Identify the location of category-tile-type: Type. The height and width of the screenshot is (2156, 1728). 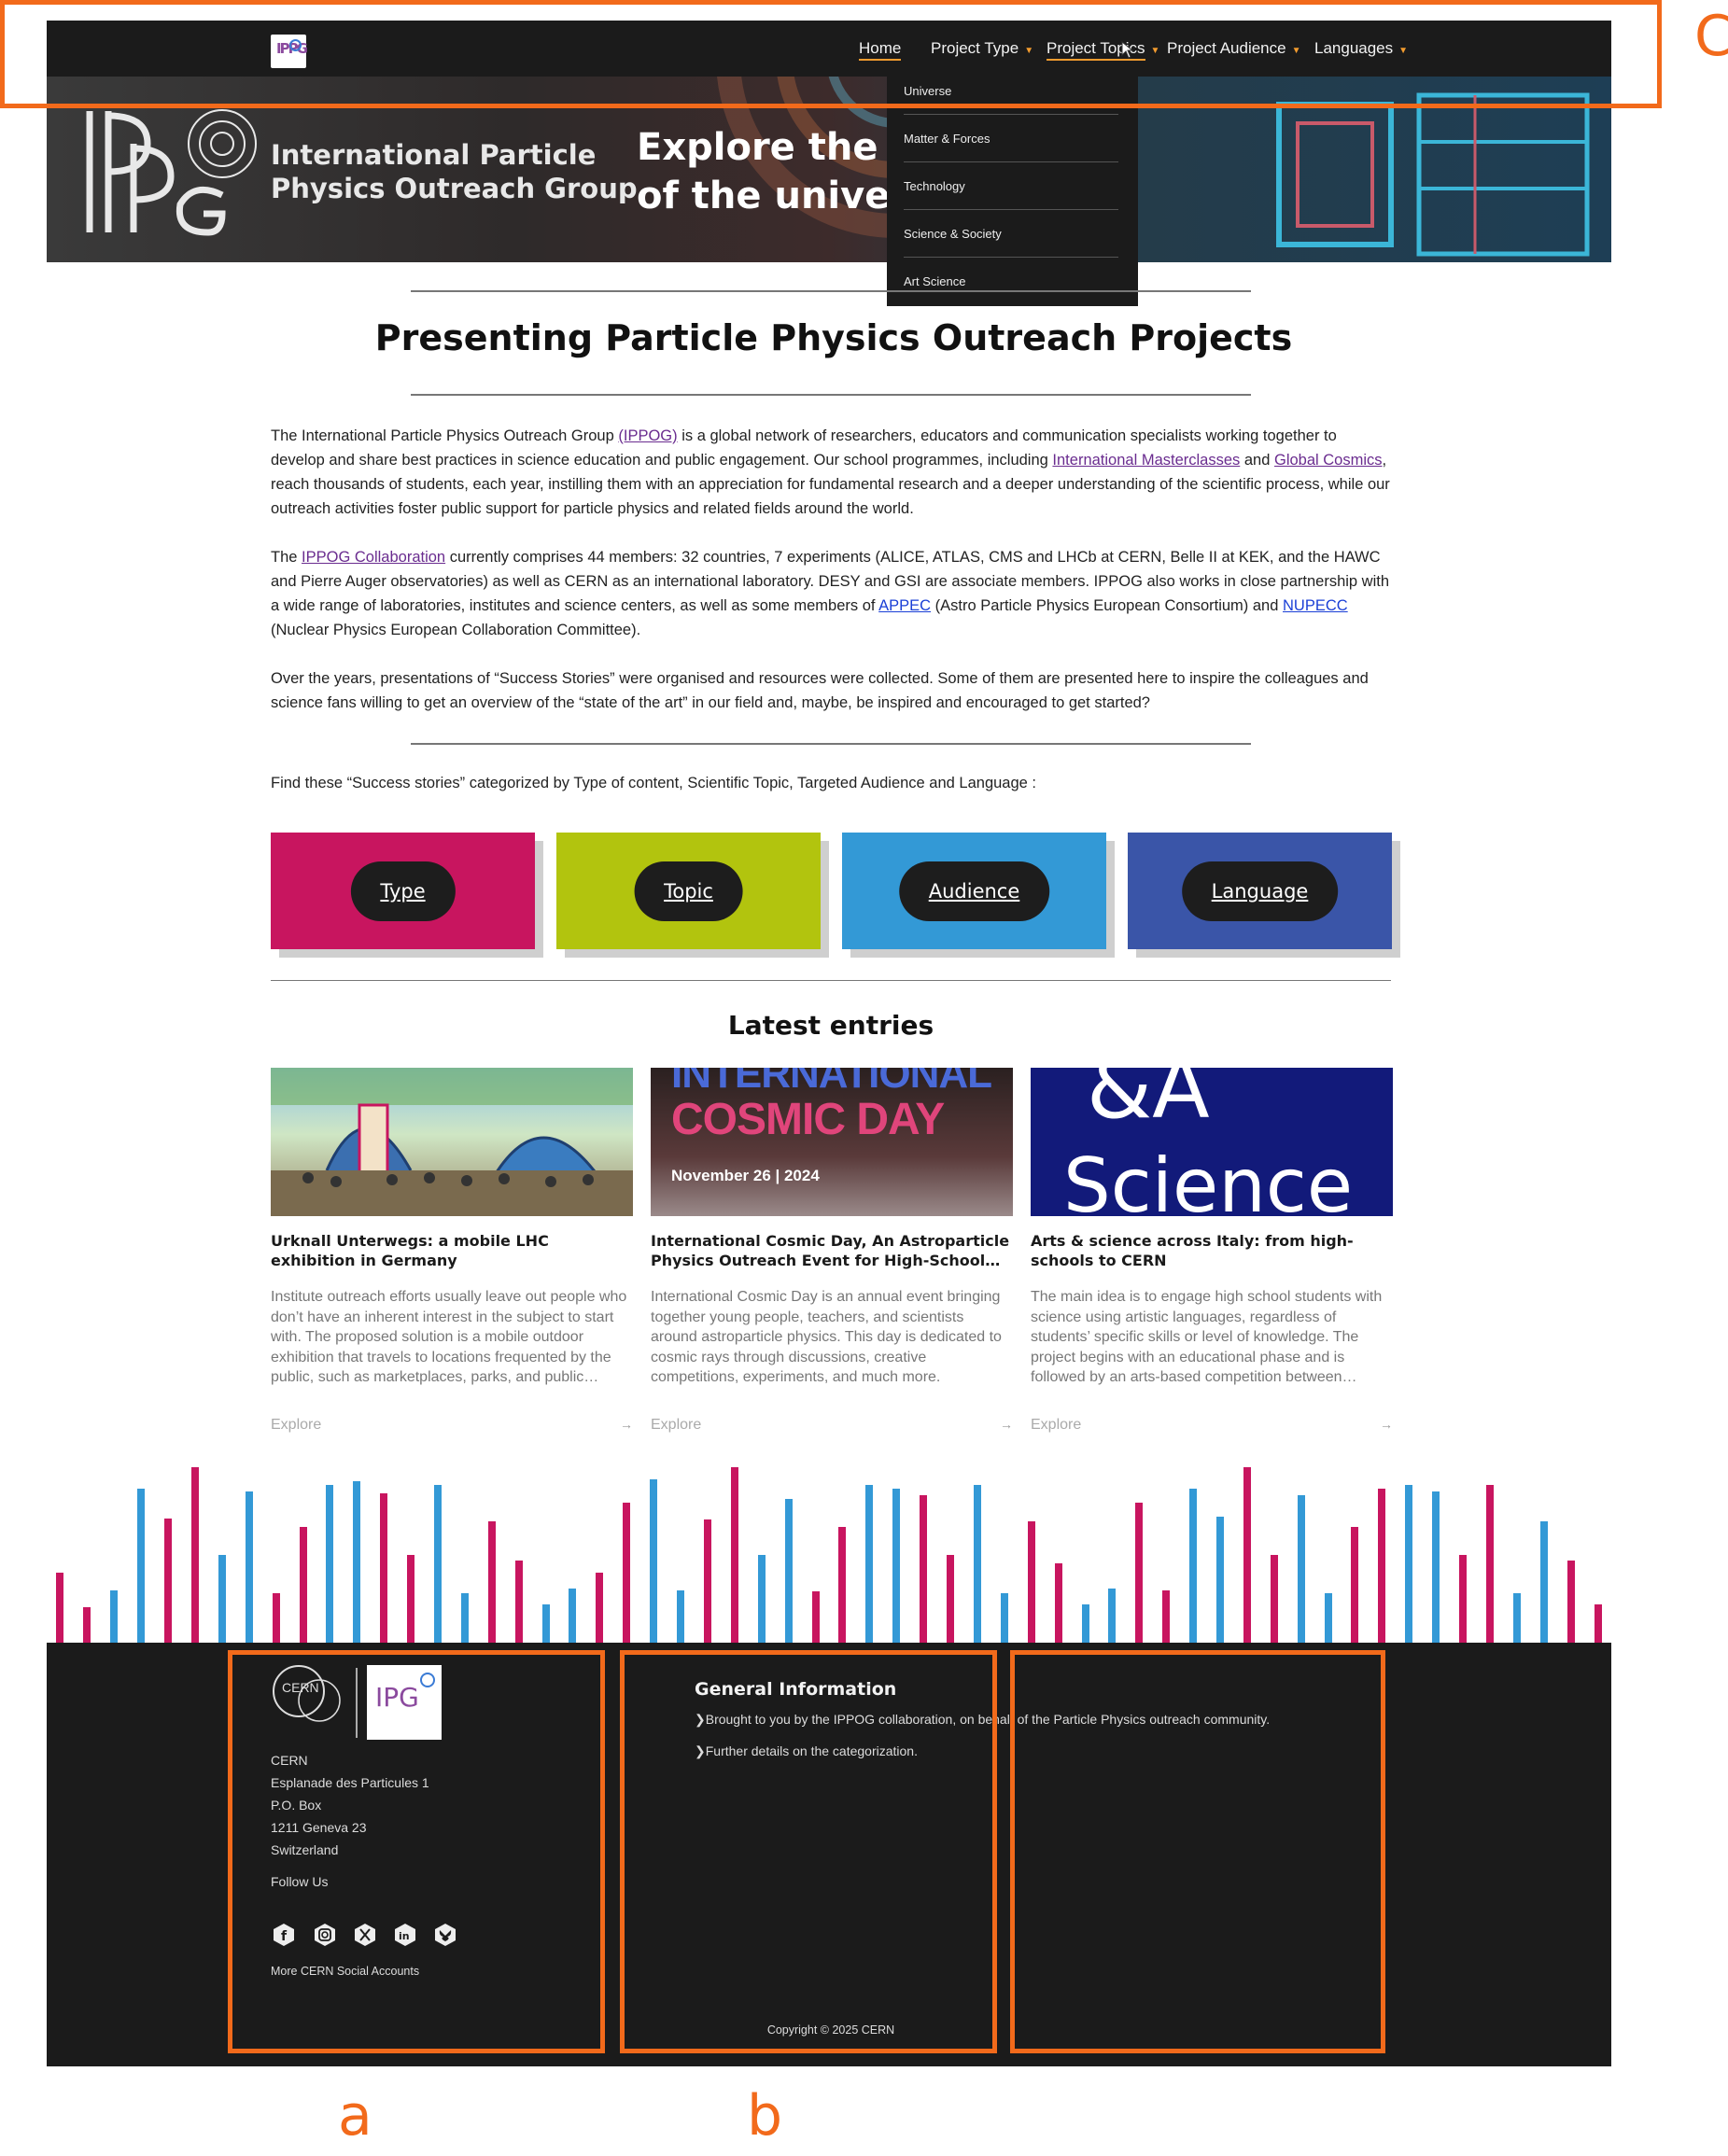
(403, 891).